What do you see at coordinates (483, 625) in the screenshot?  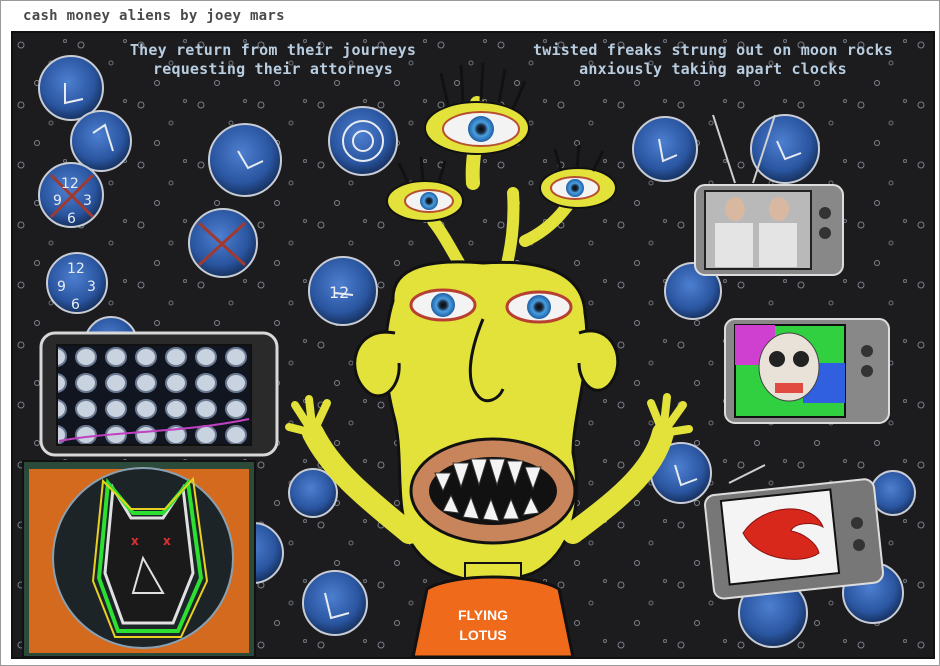 I see `shirt-text: FLYING LOTUS` at bounding box center [483, 625].